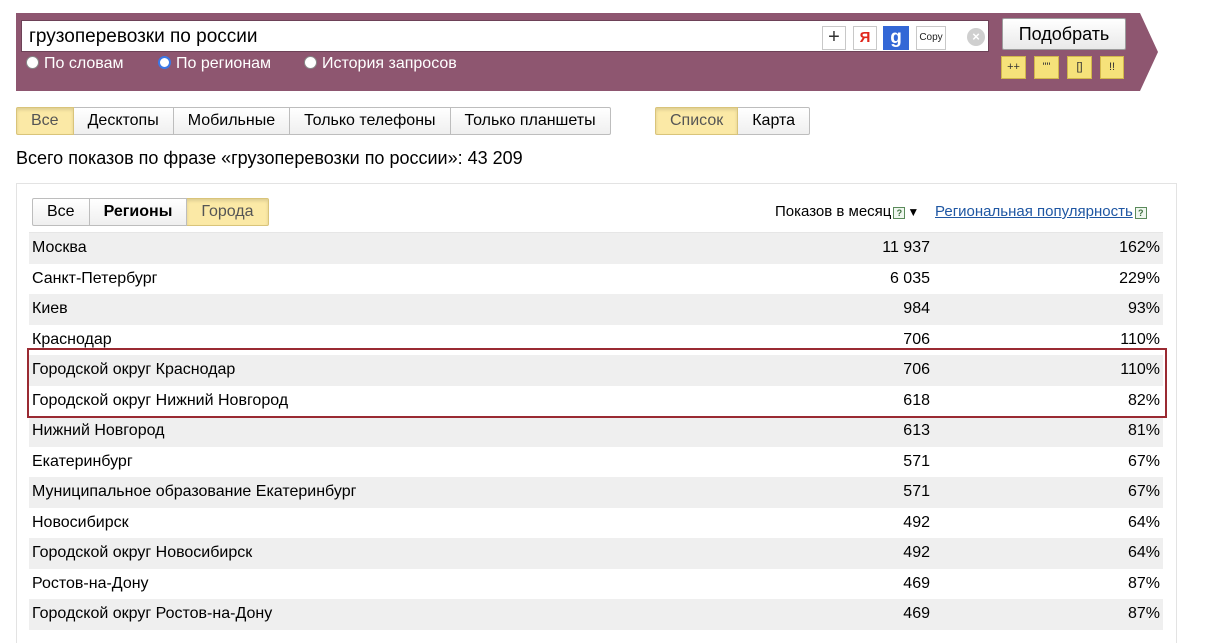 This screenshot has height=643, width=1205. I want to click on popularity-value: 162%, so click(1139, 247).